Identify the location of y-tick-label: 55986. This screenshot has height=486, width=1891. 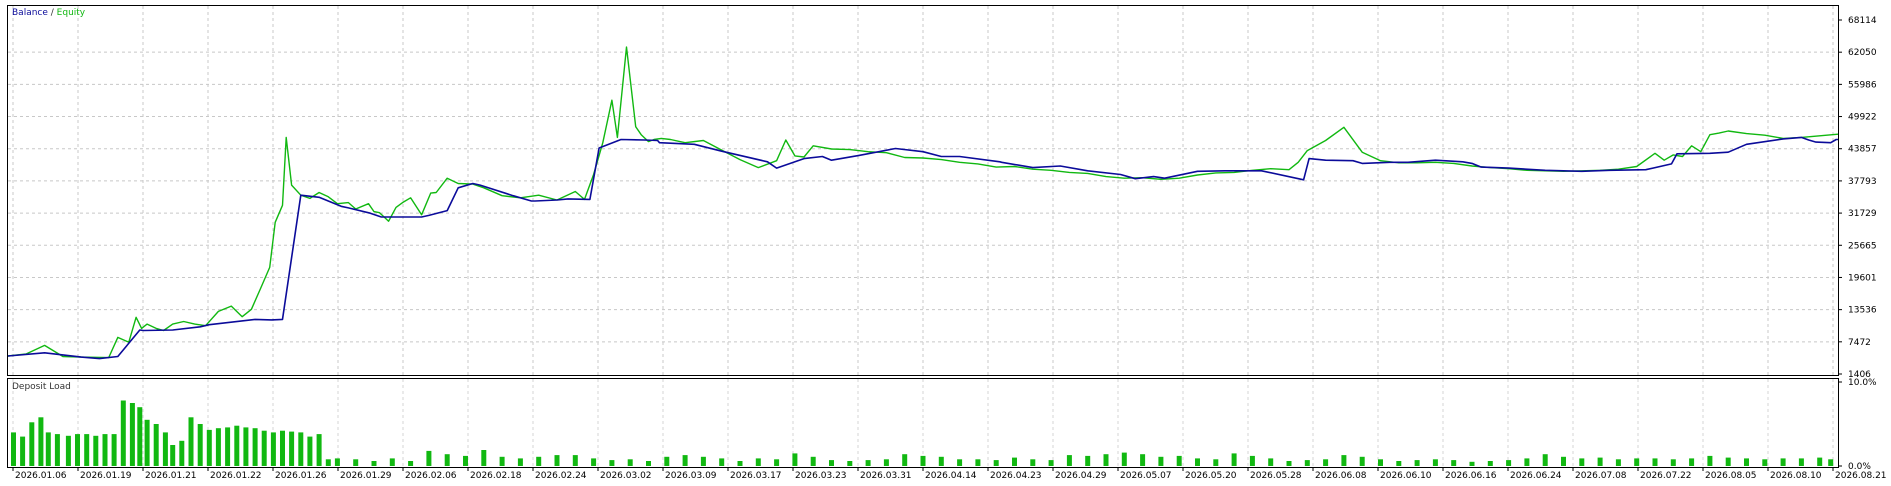
(1862, 85).